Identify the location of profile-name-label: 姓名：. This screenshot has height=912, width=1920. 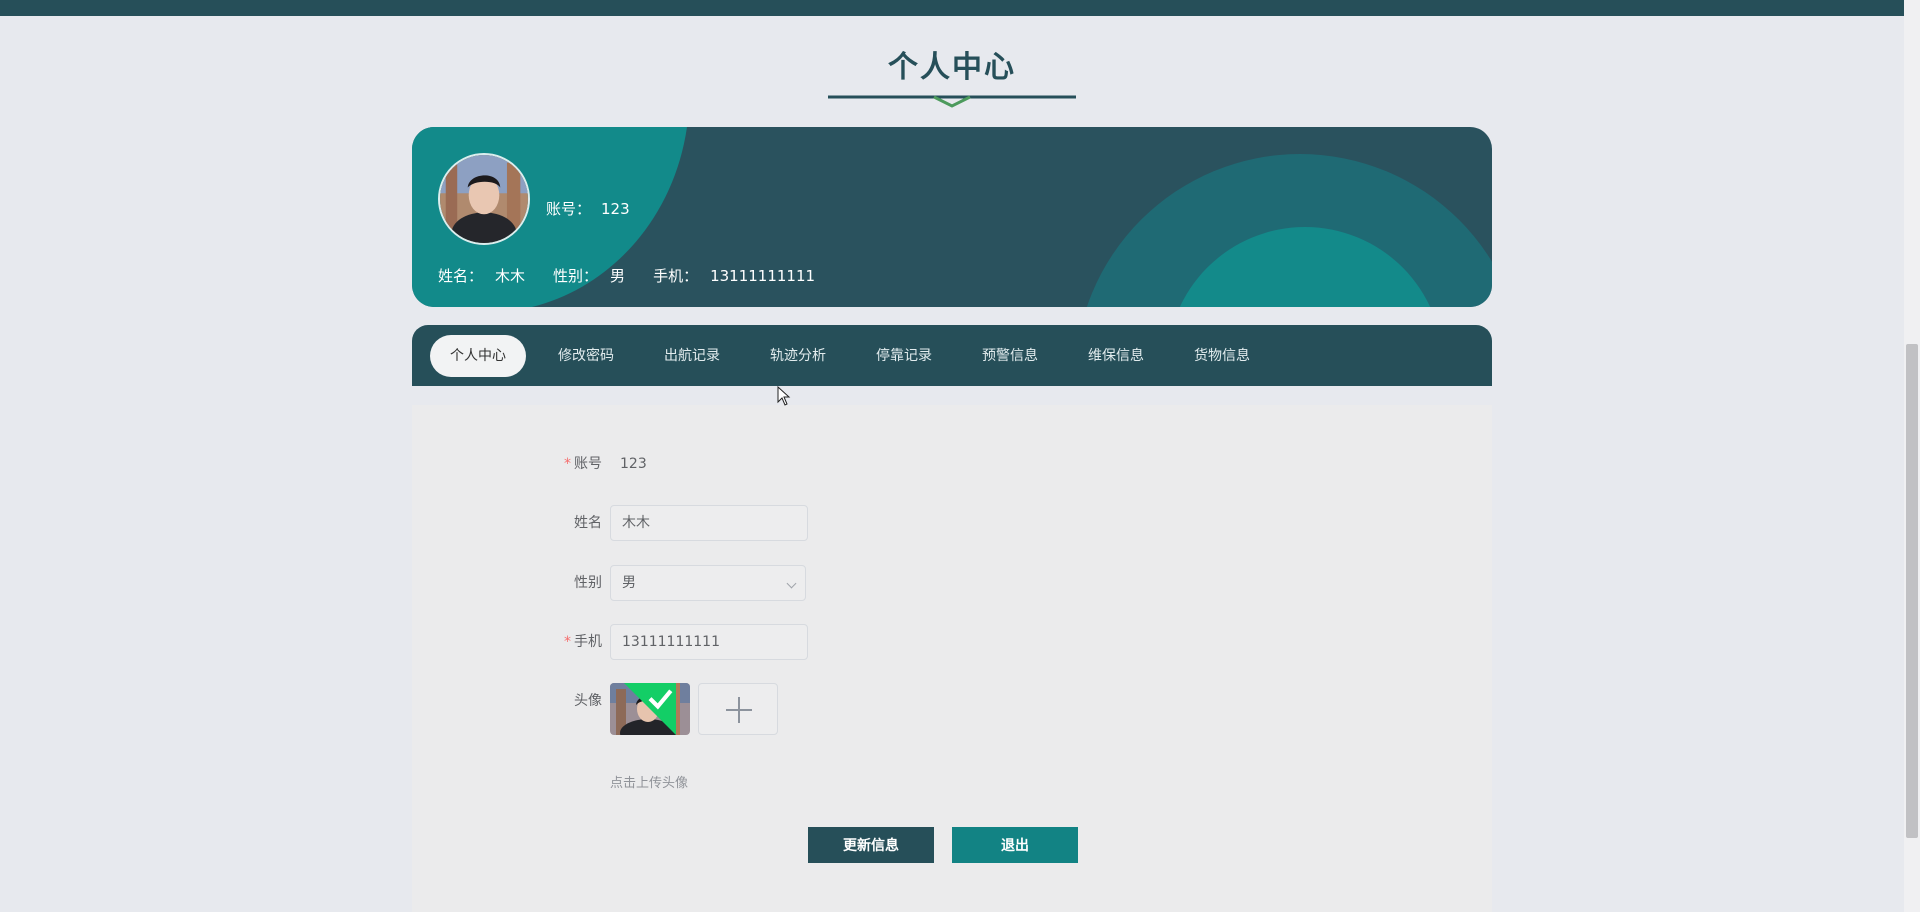
(461, 276).